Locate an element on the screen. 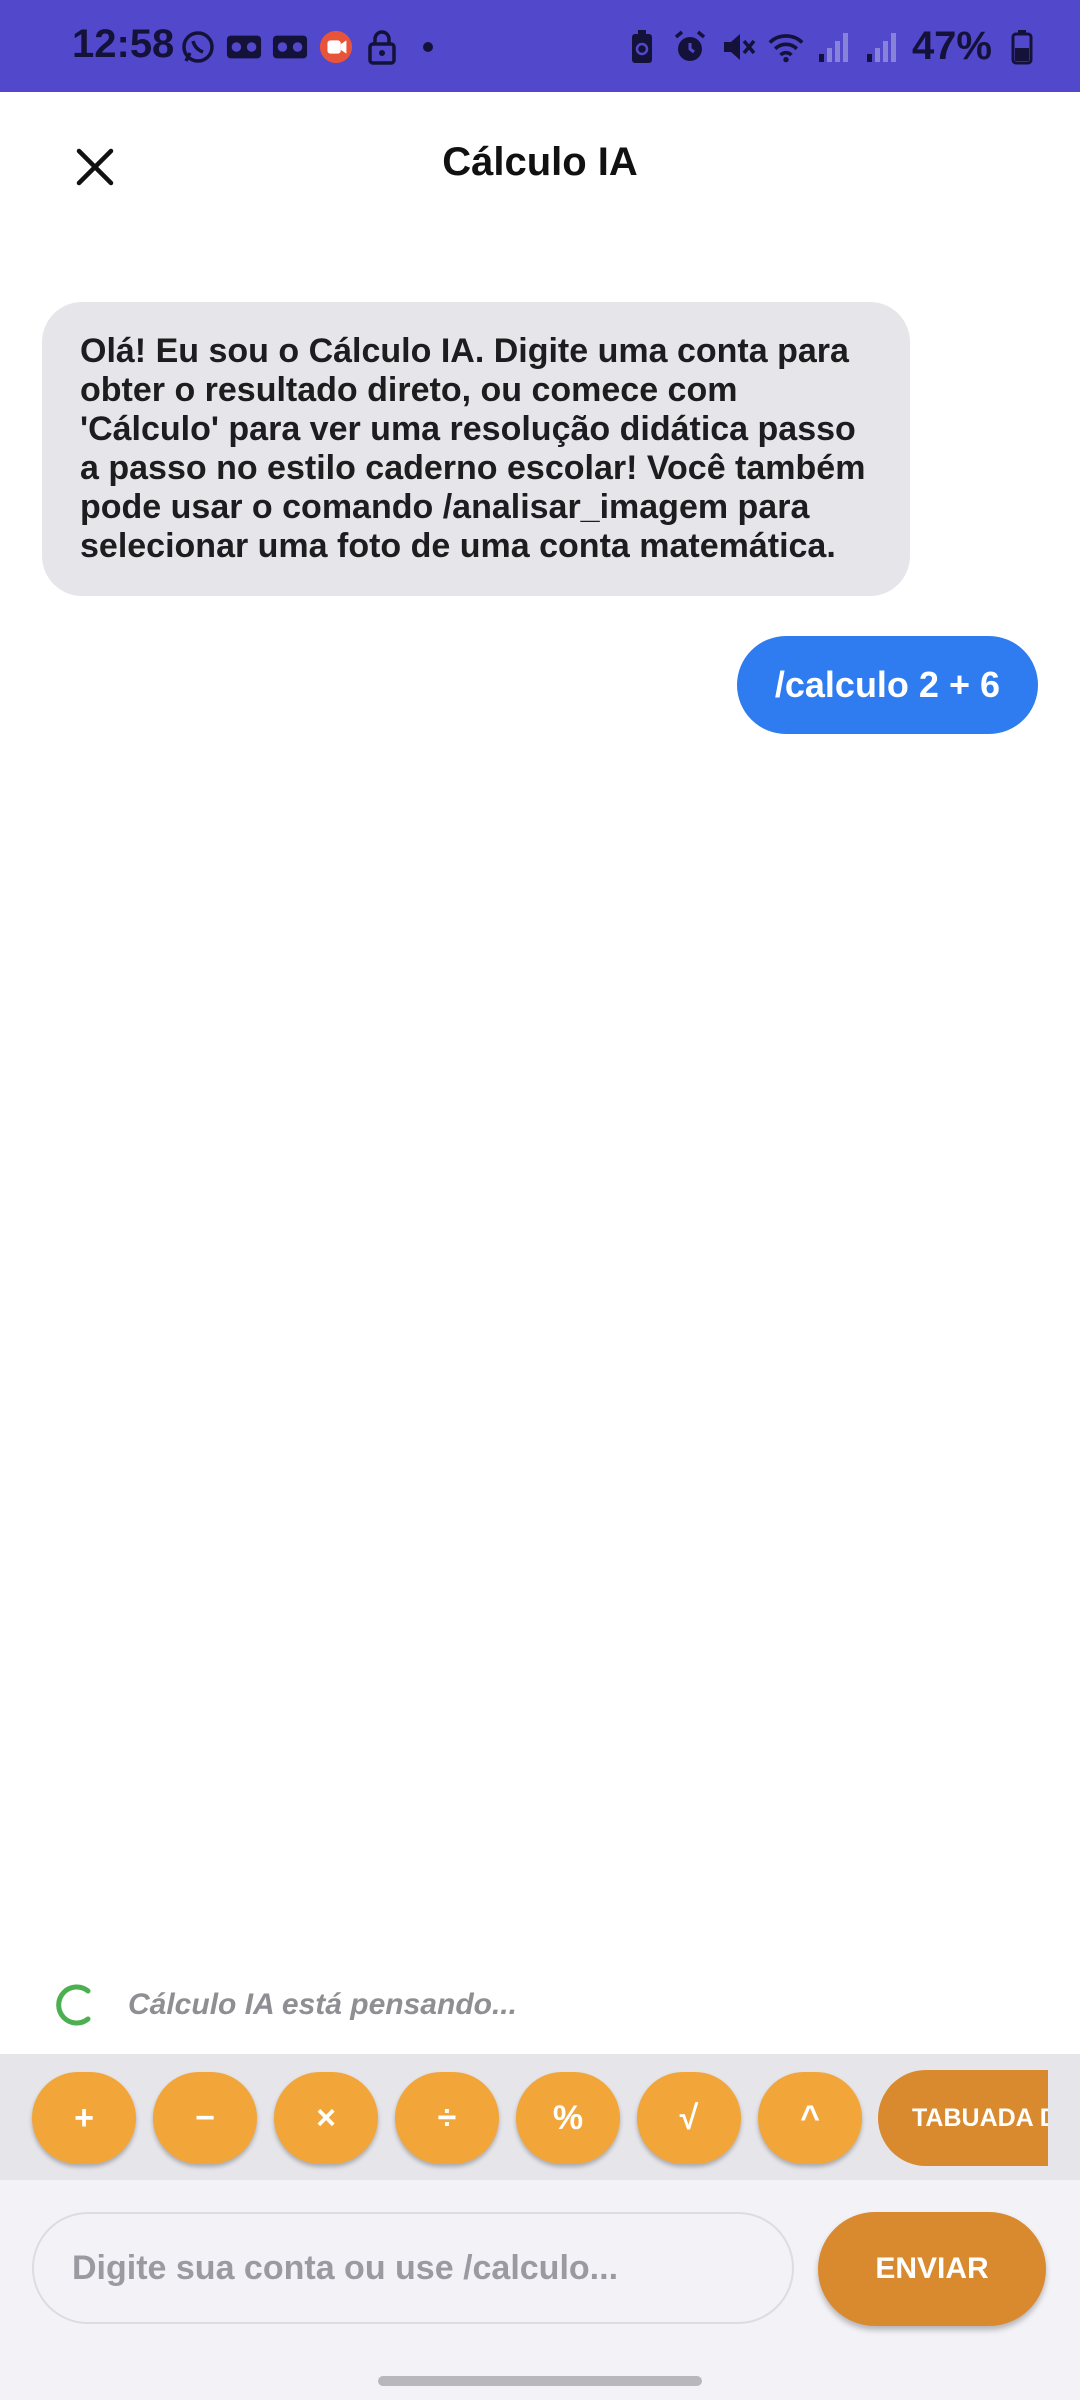 The image size is (1080, 2400). operator-plus-button: + is located at coordinates (84, 2118).